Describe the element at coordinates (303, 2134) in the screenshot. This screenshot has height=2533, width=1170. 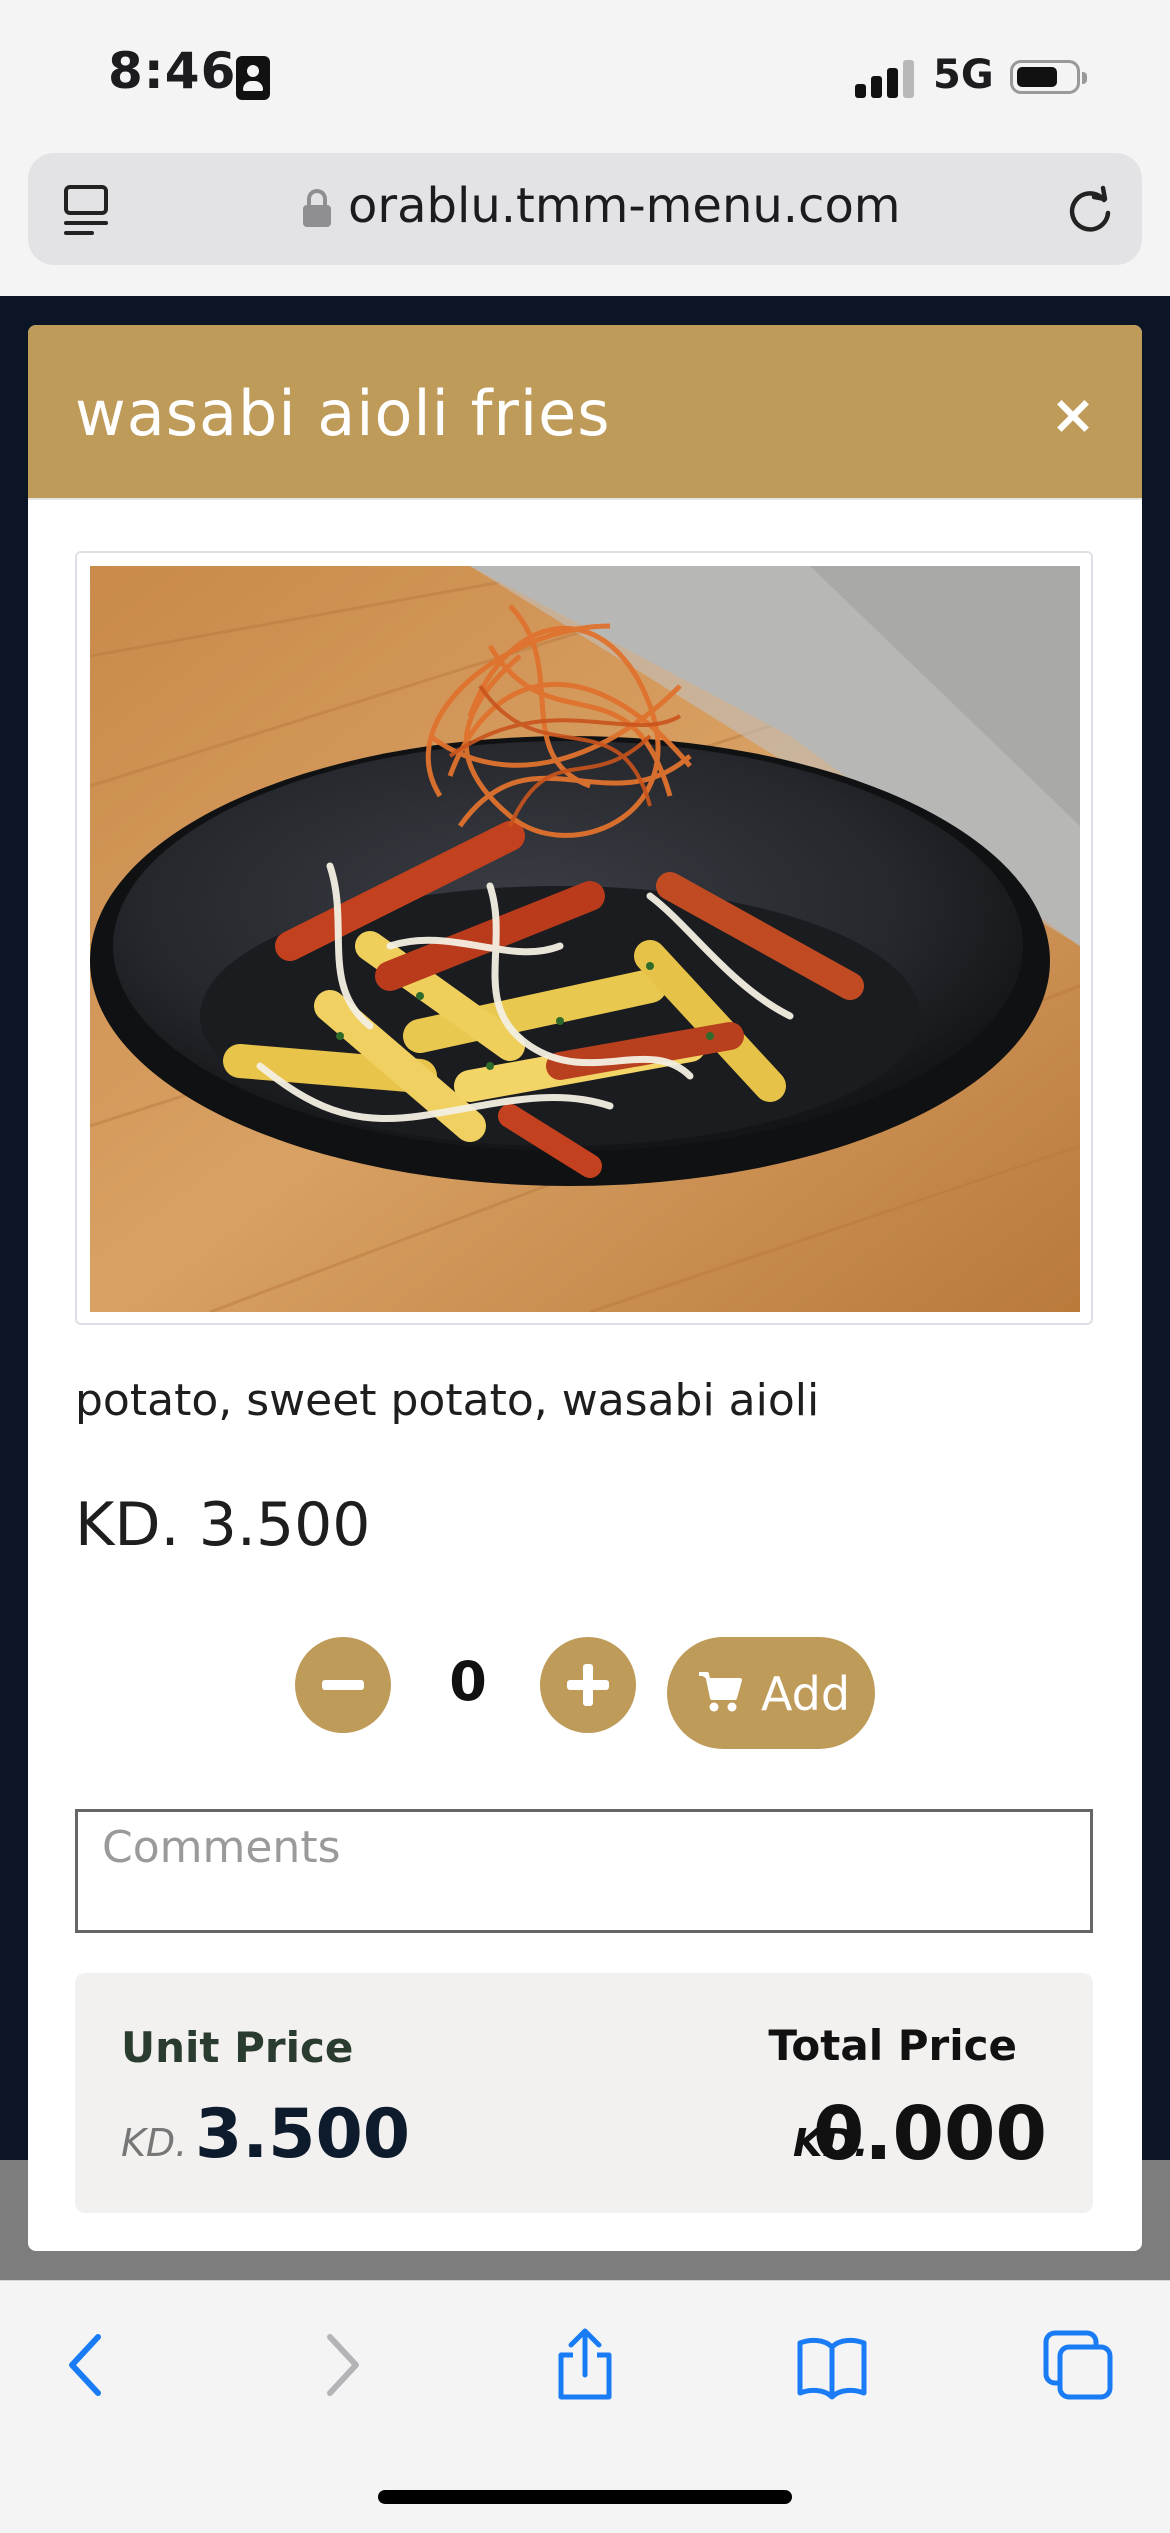
I see `unit-price-value: 3.500` at that location.